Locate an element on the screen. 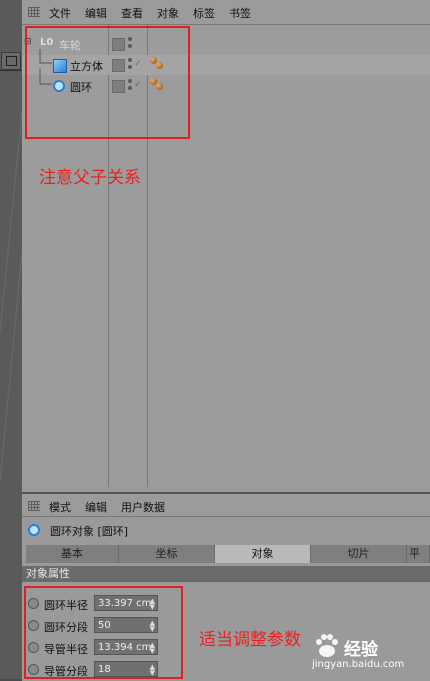  section-object-properties: 对象属性 is located at coordinates (226, 574).